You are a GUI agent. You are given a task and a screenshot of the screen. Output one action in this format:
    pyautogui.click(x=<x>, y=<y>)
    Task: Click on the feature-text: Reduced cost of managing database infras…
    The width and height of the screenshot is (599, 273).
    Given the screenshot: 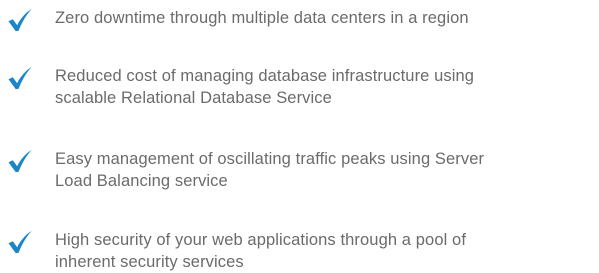 What is the action you would take?
    pyautogui.click(x=325, y=87)
    